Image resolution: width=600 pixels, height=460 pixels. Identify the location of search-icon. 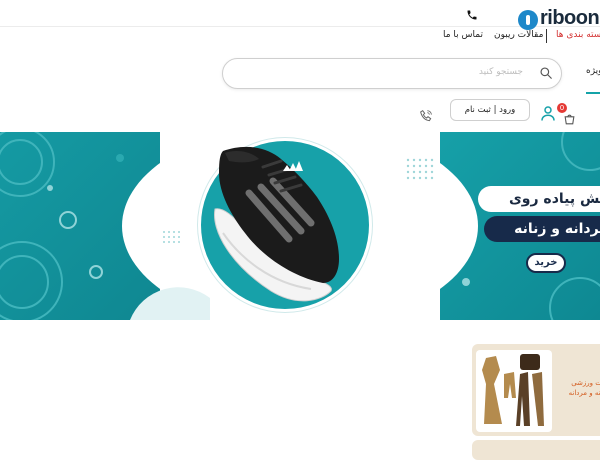
(546, 74).